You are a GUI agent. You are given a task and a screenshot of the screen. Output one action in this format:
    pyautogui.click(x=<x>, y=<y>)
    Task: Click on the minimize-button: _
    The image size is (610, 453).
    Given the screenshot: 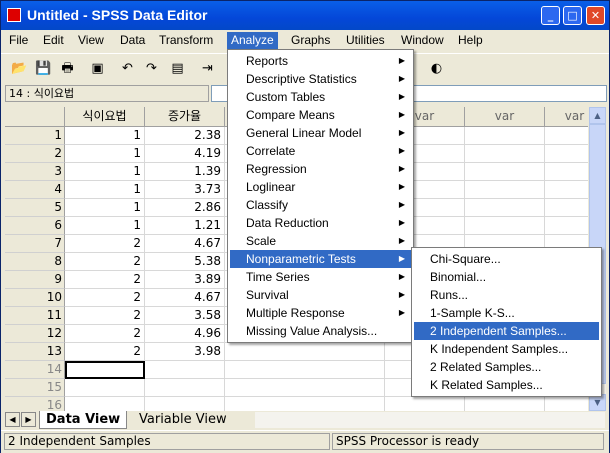 What is the action you would take?
    pyautogui.click(x=550, y=15)
    